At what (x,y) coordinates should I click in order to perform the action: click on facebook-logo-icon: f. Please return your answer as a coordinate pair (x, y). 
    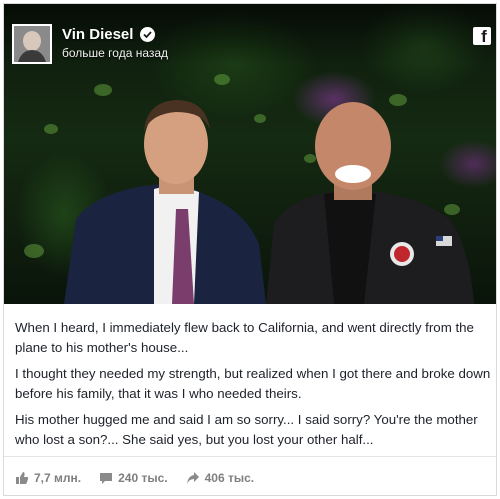
    Looking at the image, I should click on (482, 36).